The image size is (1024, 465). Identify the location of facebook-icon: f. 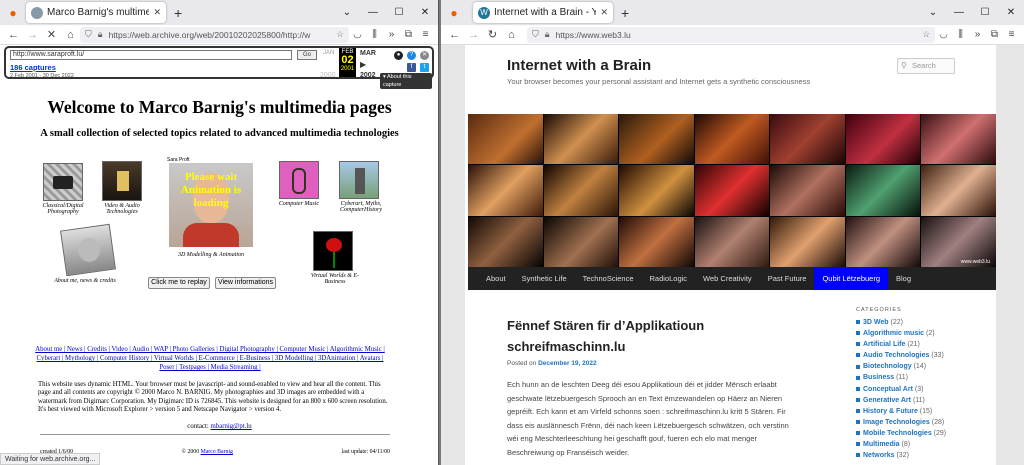
(411, 67).